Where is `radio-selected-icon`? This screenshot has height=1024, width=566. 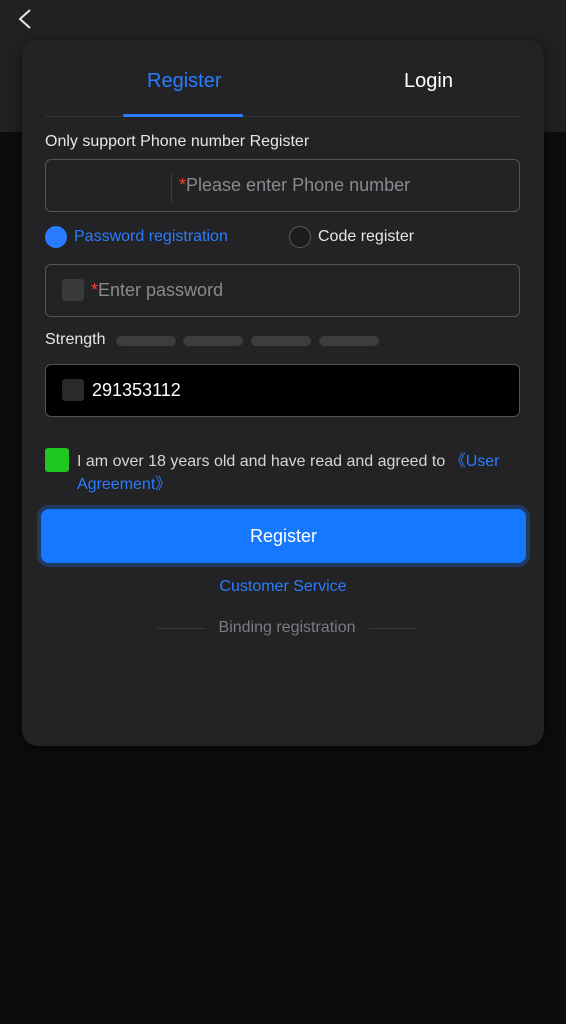
radio-selected-icon is located at coordinates (56, 237).